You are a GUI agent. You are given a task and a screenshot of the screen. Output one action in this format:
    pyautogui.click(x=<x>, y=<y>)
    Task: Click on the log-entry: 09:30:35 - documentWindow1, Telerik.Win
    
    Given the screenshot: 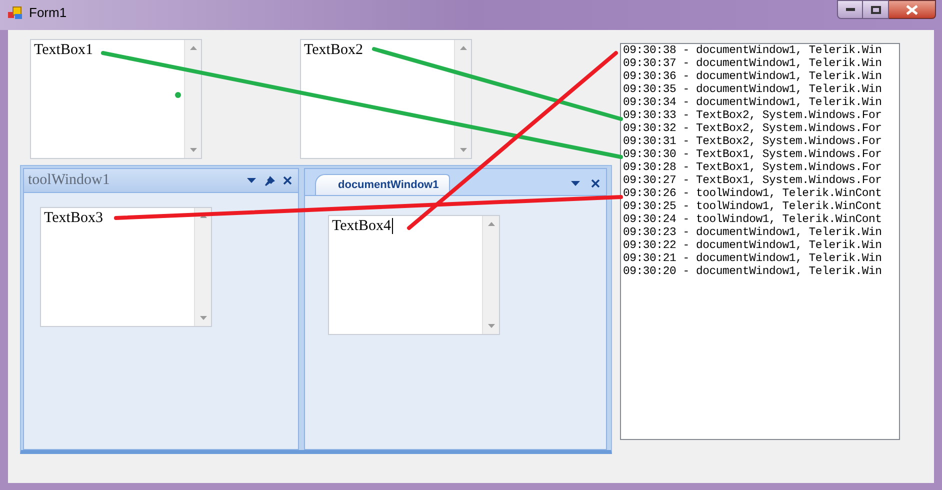 What is the action you would take?
    pyautogui.click(x=761, y=90)
    